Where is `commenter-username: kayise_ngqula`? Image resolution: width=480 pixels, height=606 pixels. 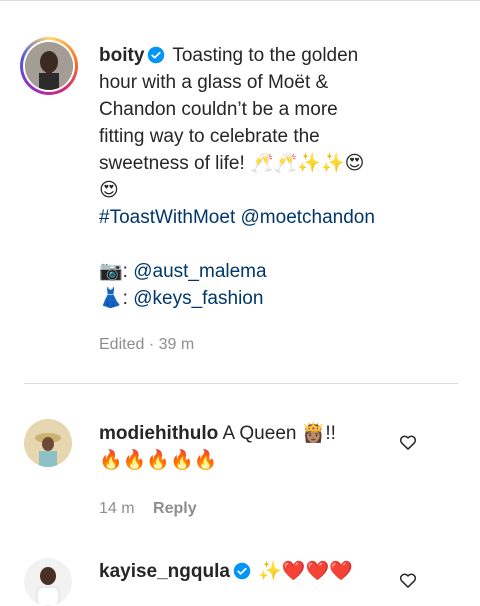 commenter-username: kayise_ngqula is located at coordinates (164, 571).